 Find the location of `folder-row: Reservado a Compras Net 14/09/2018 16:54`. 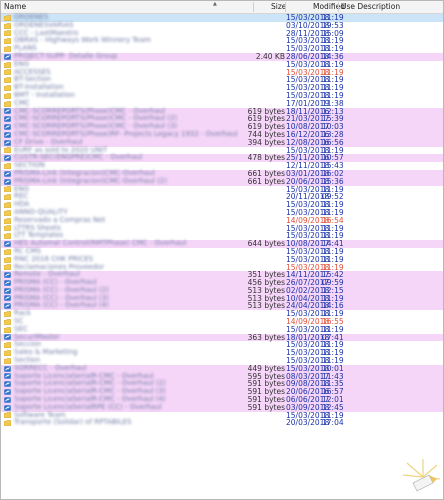

folder-row: Reservado a Compras Net 14/09/2018 16:54 is located at coordinates (222, 220).